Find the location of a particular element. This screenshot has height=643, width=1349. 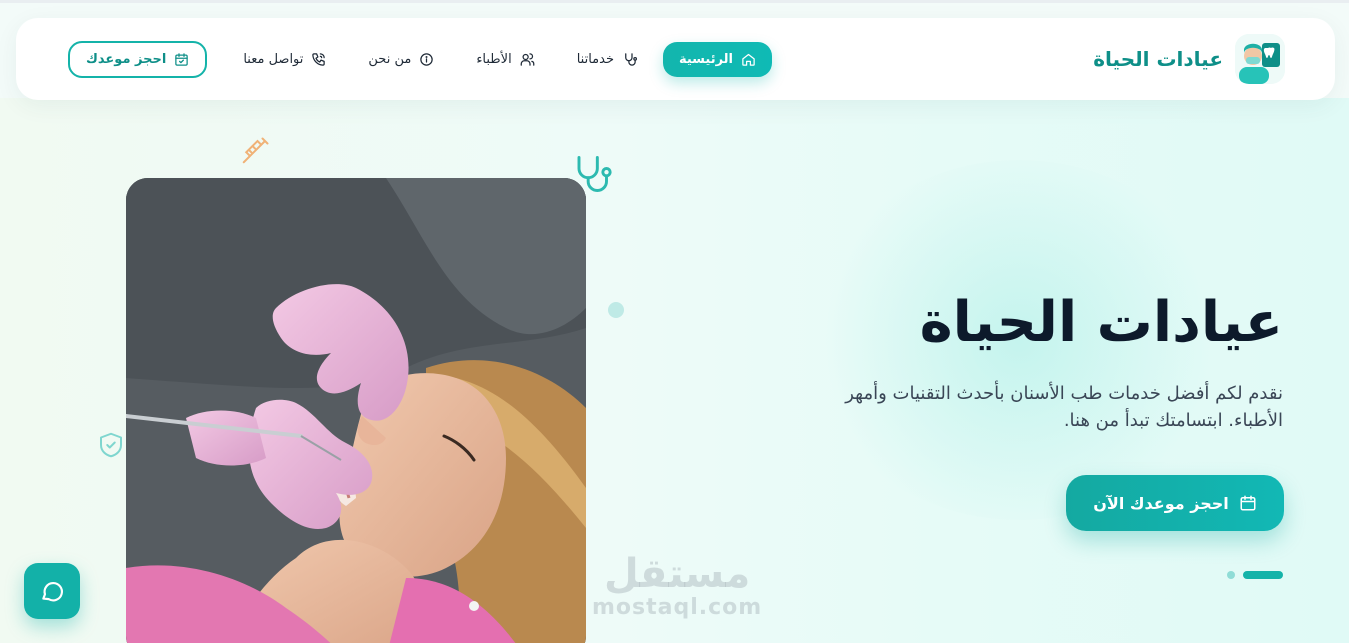

book-now-button: احجز موعدك الآن is located at coordinates (1175, 503).